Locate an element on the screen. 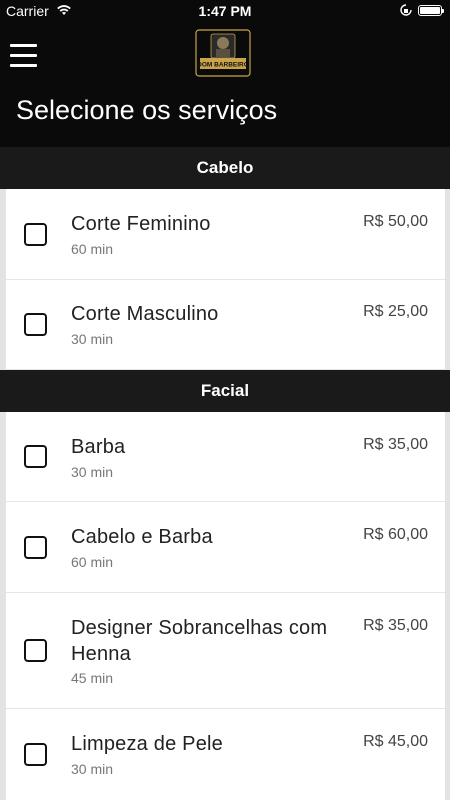 This screenshot has height=800, width=450. service-name: Corte Feminino is located at coordinates (141, 224).